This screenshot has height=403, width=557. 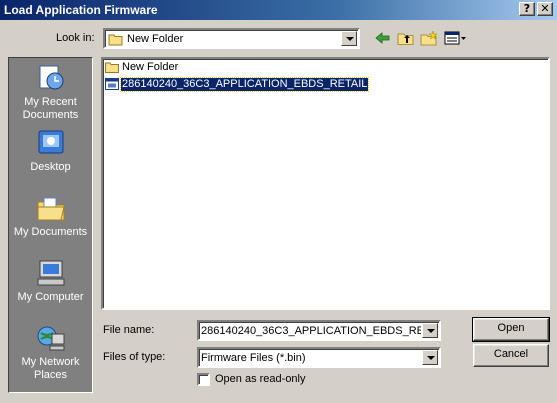 What do you see at coordinates (129, 330) in the screenshot?
I see `file-name-label: File name:` at bounding box center [129, 330].